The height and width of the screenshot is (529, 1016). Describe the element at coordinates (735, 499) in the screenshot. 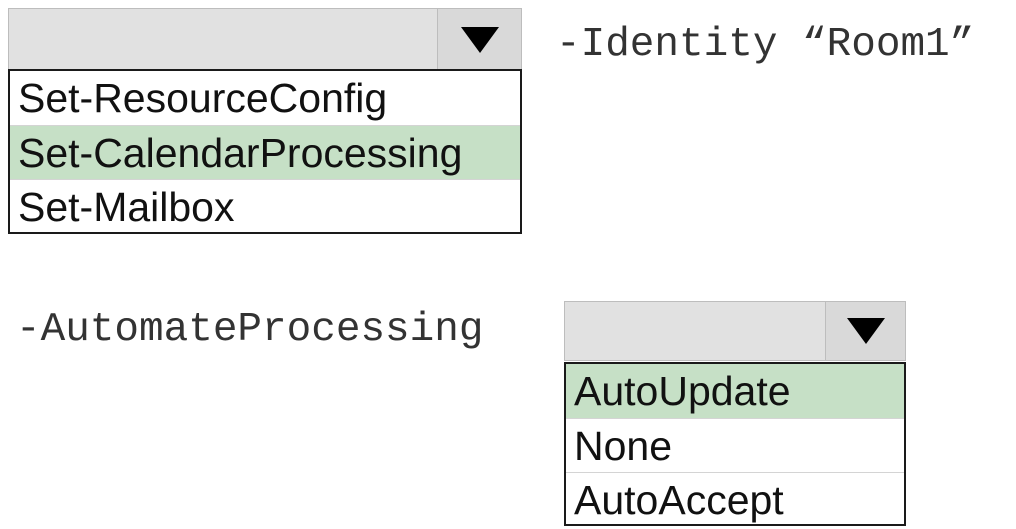

I see `option-autoaccept: AutoAccept` at that location.